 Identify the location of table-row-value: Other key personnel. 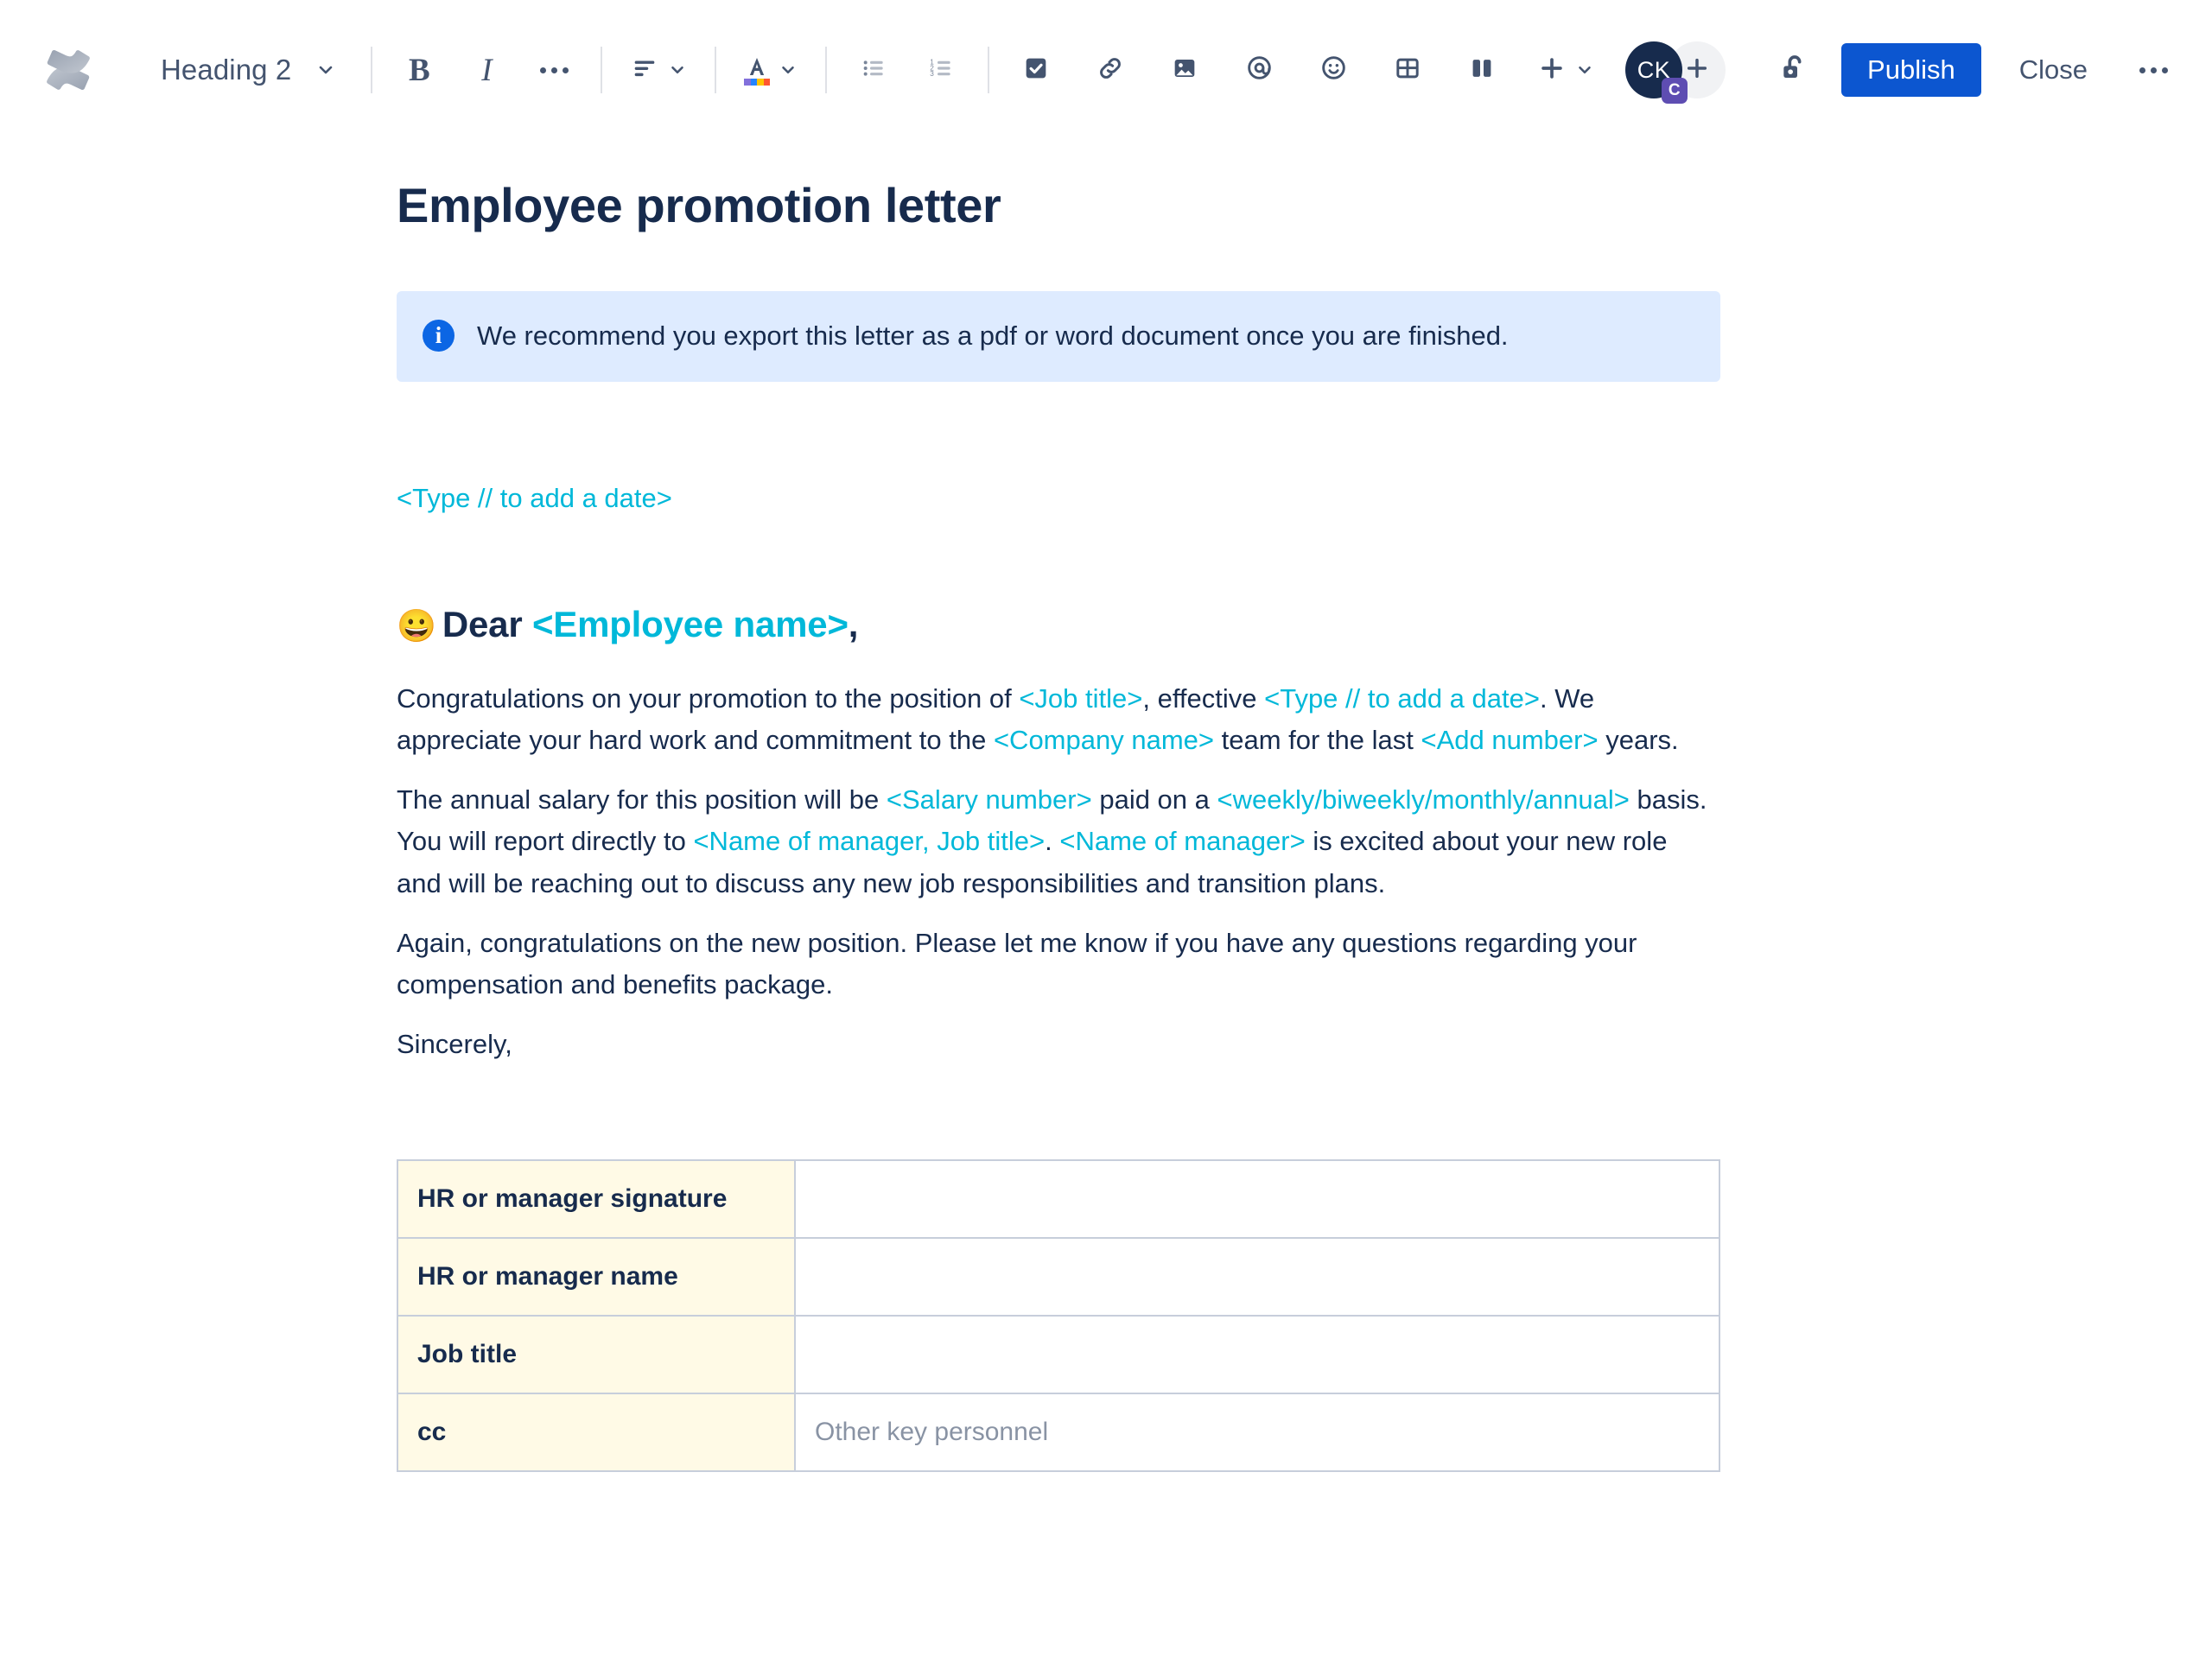
(1257, 1432).